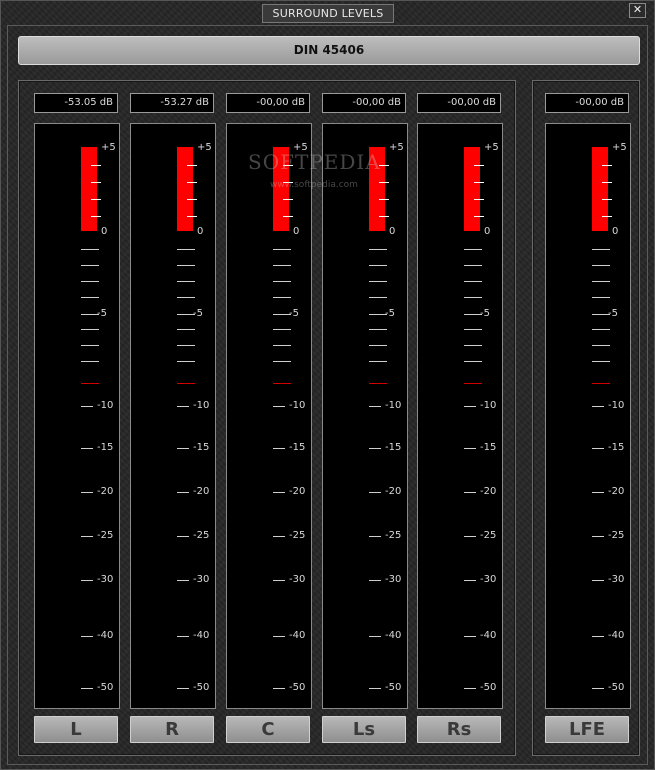  I want to click on readout-c: -00,00 dB, so click(268, 103).